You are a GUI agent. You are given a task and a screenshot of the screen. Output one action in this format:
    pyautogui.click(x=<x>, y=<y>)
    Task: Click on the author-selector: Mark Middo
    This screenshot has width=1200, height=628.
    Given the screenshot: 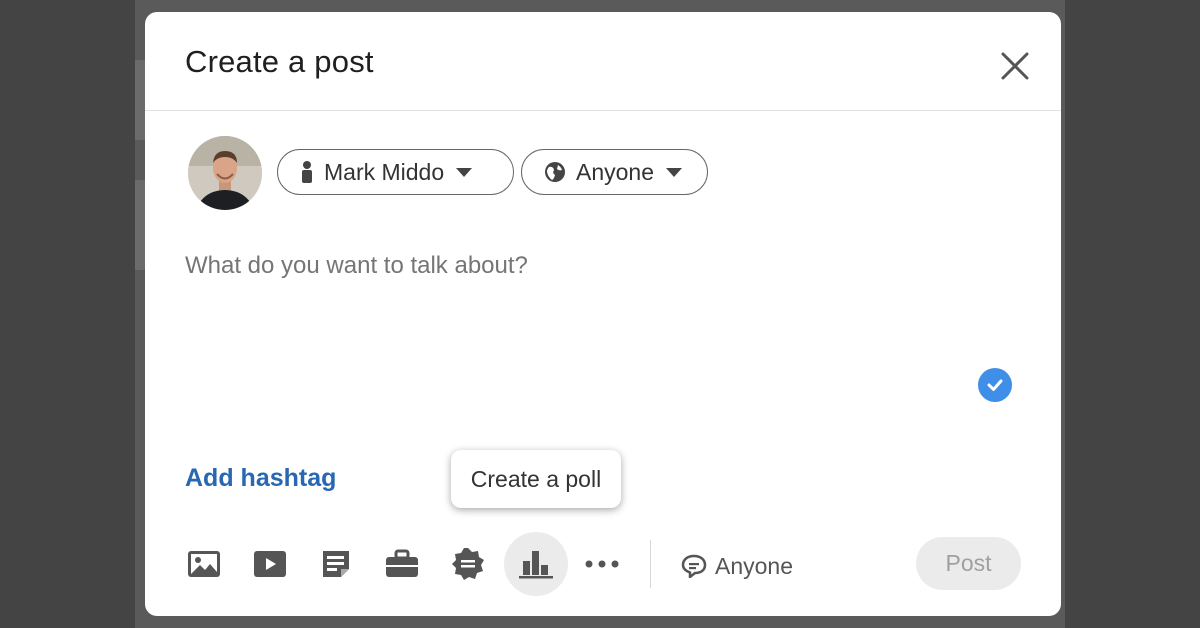 What is the action you would take?
    pyautogui.click(x=395, y=172)
    